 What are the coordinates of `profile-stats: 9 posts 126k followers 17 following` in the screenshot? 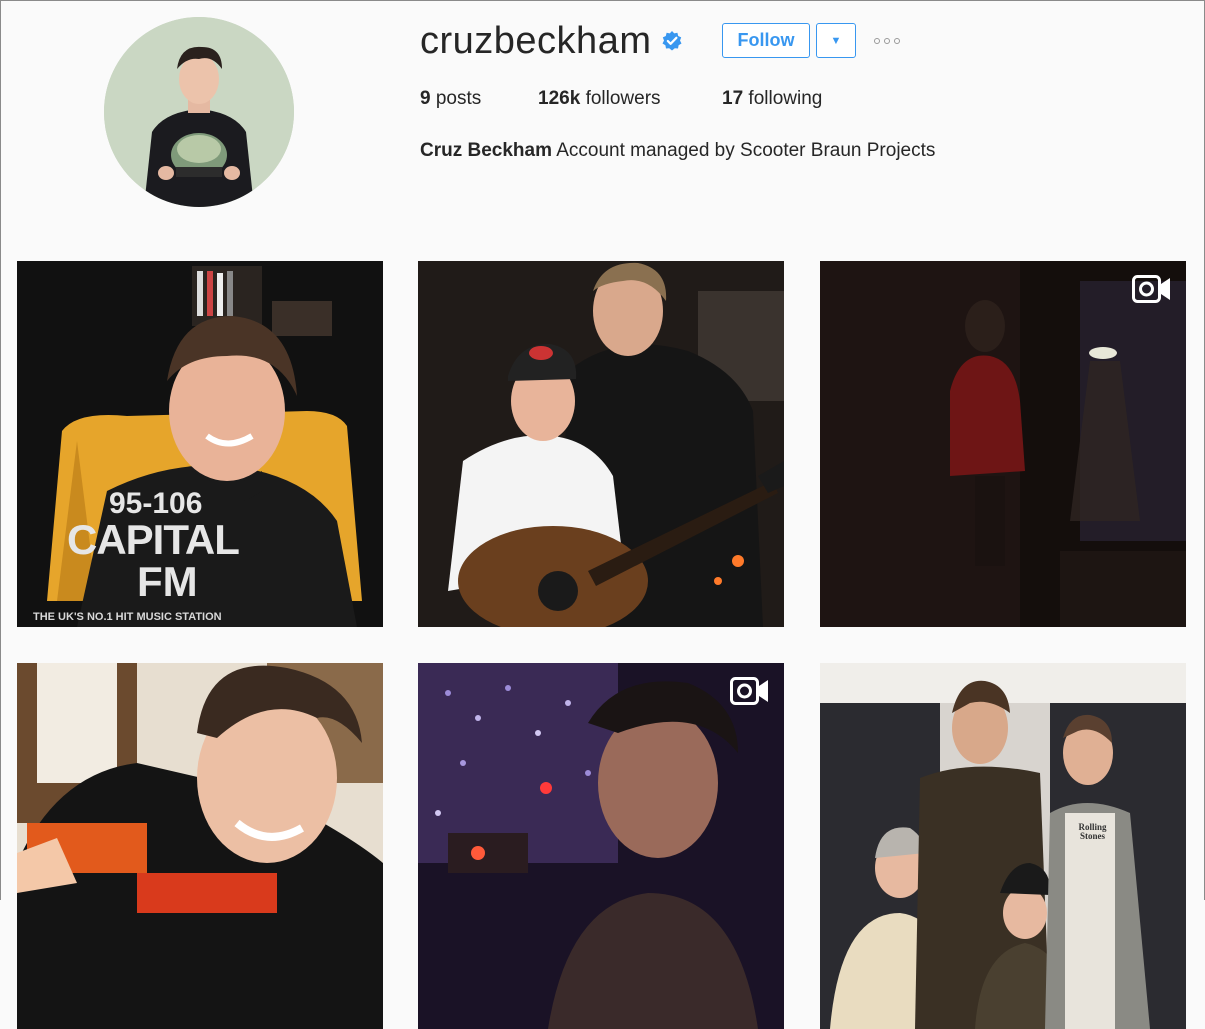 It's located at (621, 99).